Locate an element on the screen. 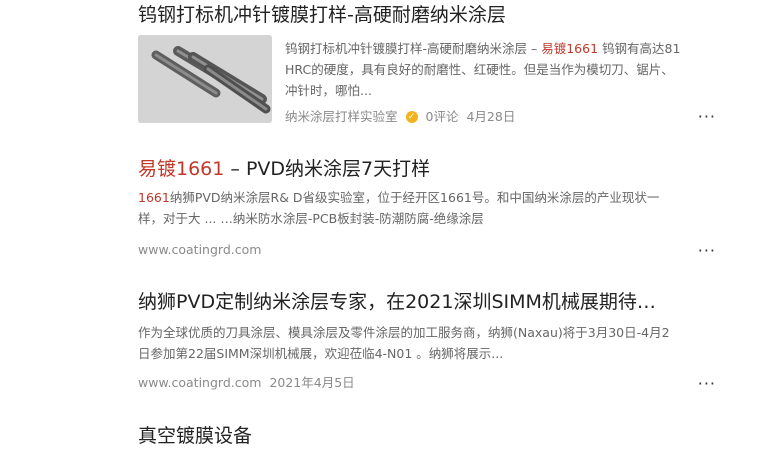 This screenshot has height=450, width=760. comment-count: 0评论 is located at coordinates (442, 117).